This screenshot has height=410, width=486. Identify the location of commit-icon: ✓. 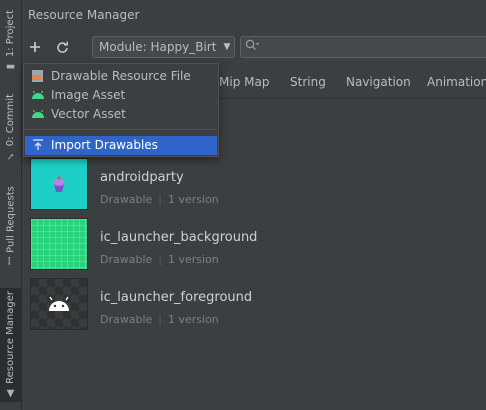
(10, 156).